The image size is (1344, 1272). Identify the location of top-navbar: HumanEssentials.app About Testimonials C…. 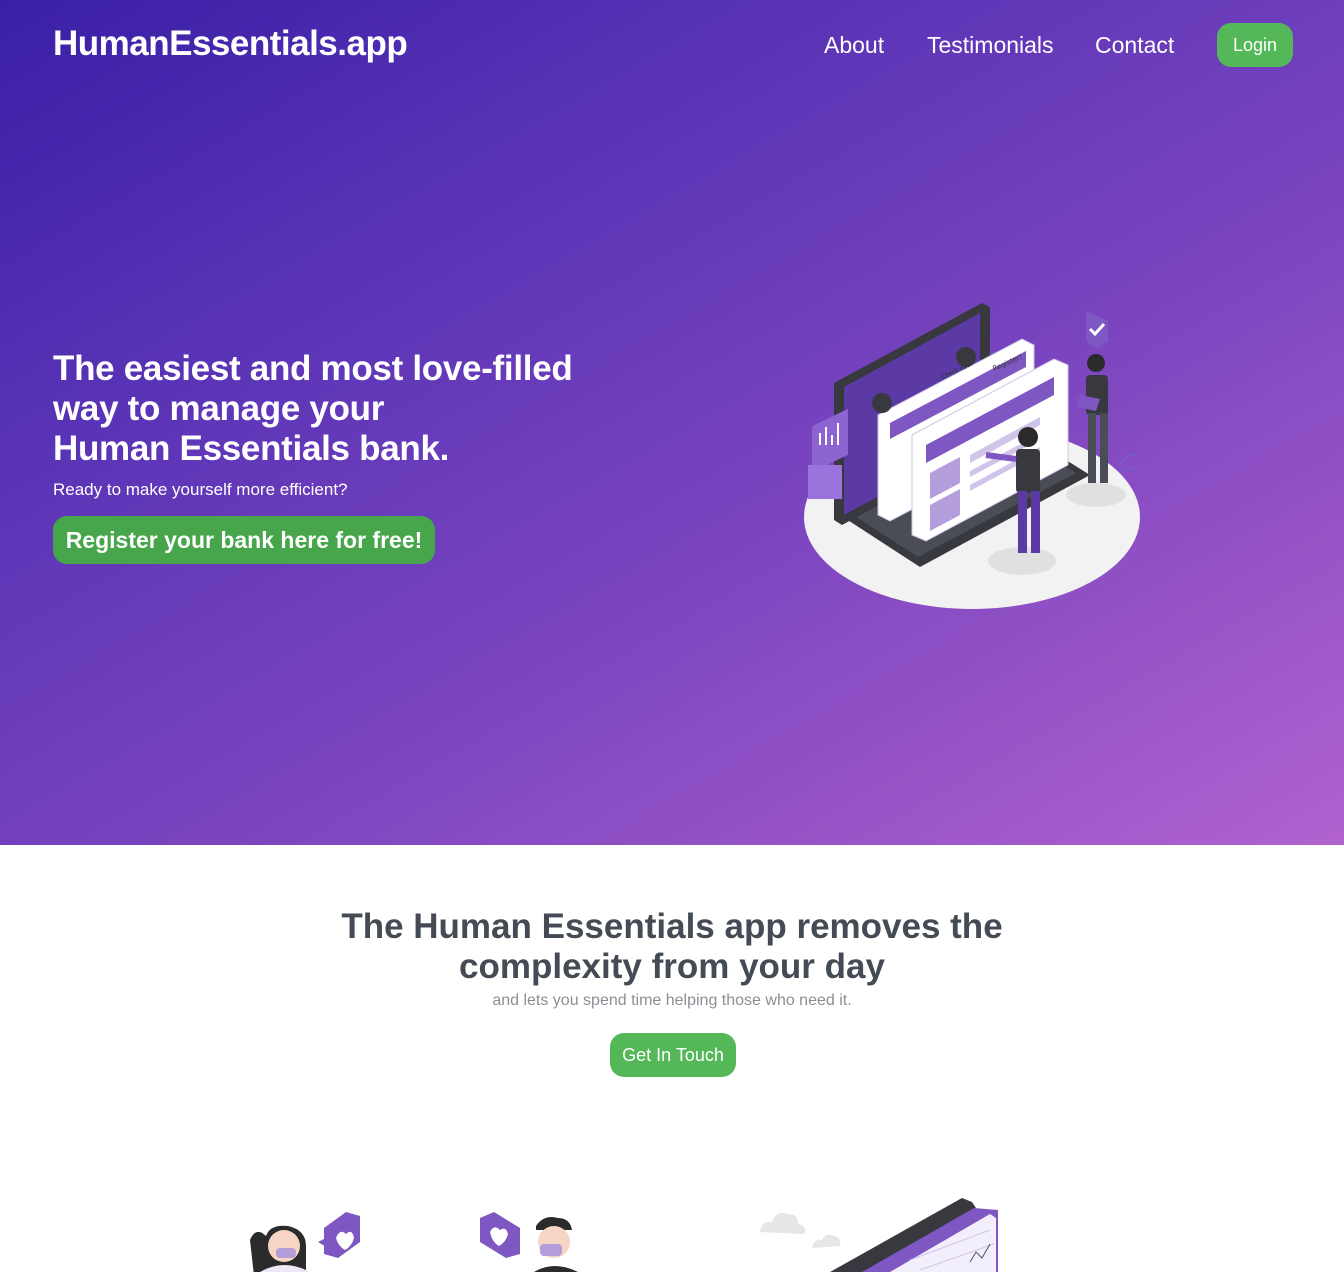
(672, 45).